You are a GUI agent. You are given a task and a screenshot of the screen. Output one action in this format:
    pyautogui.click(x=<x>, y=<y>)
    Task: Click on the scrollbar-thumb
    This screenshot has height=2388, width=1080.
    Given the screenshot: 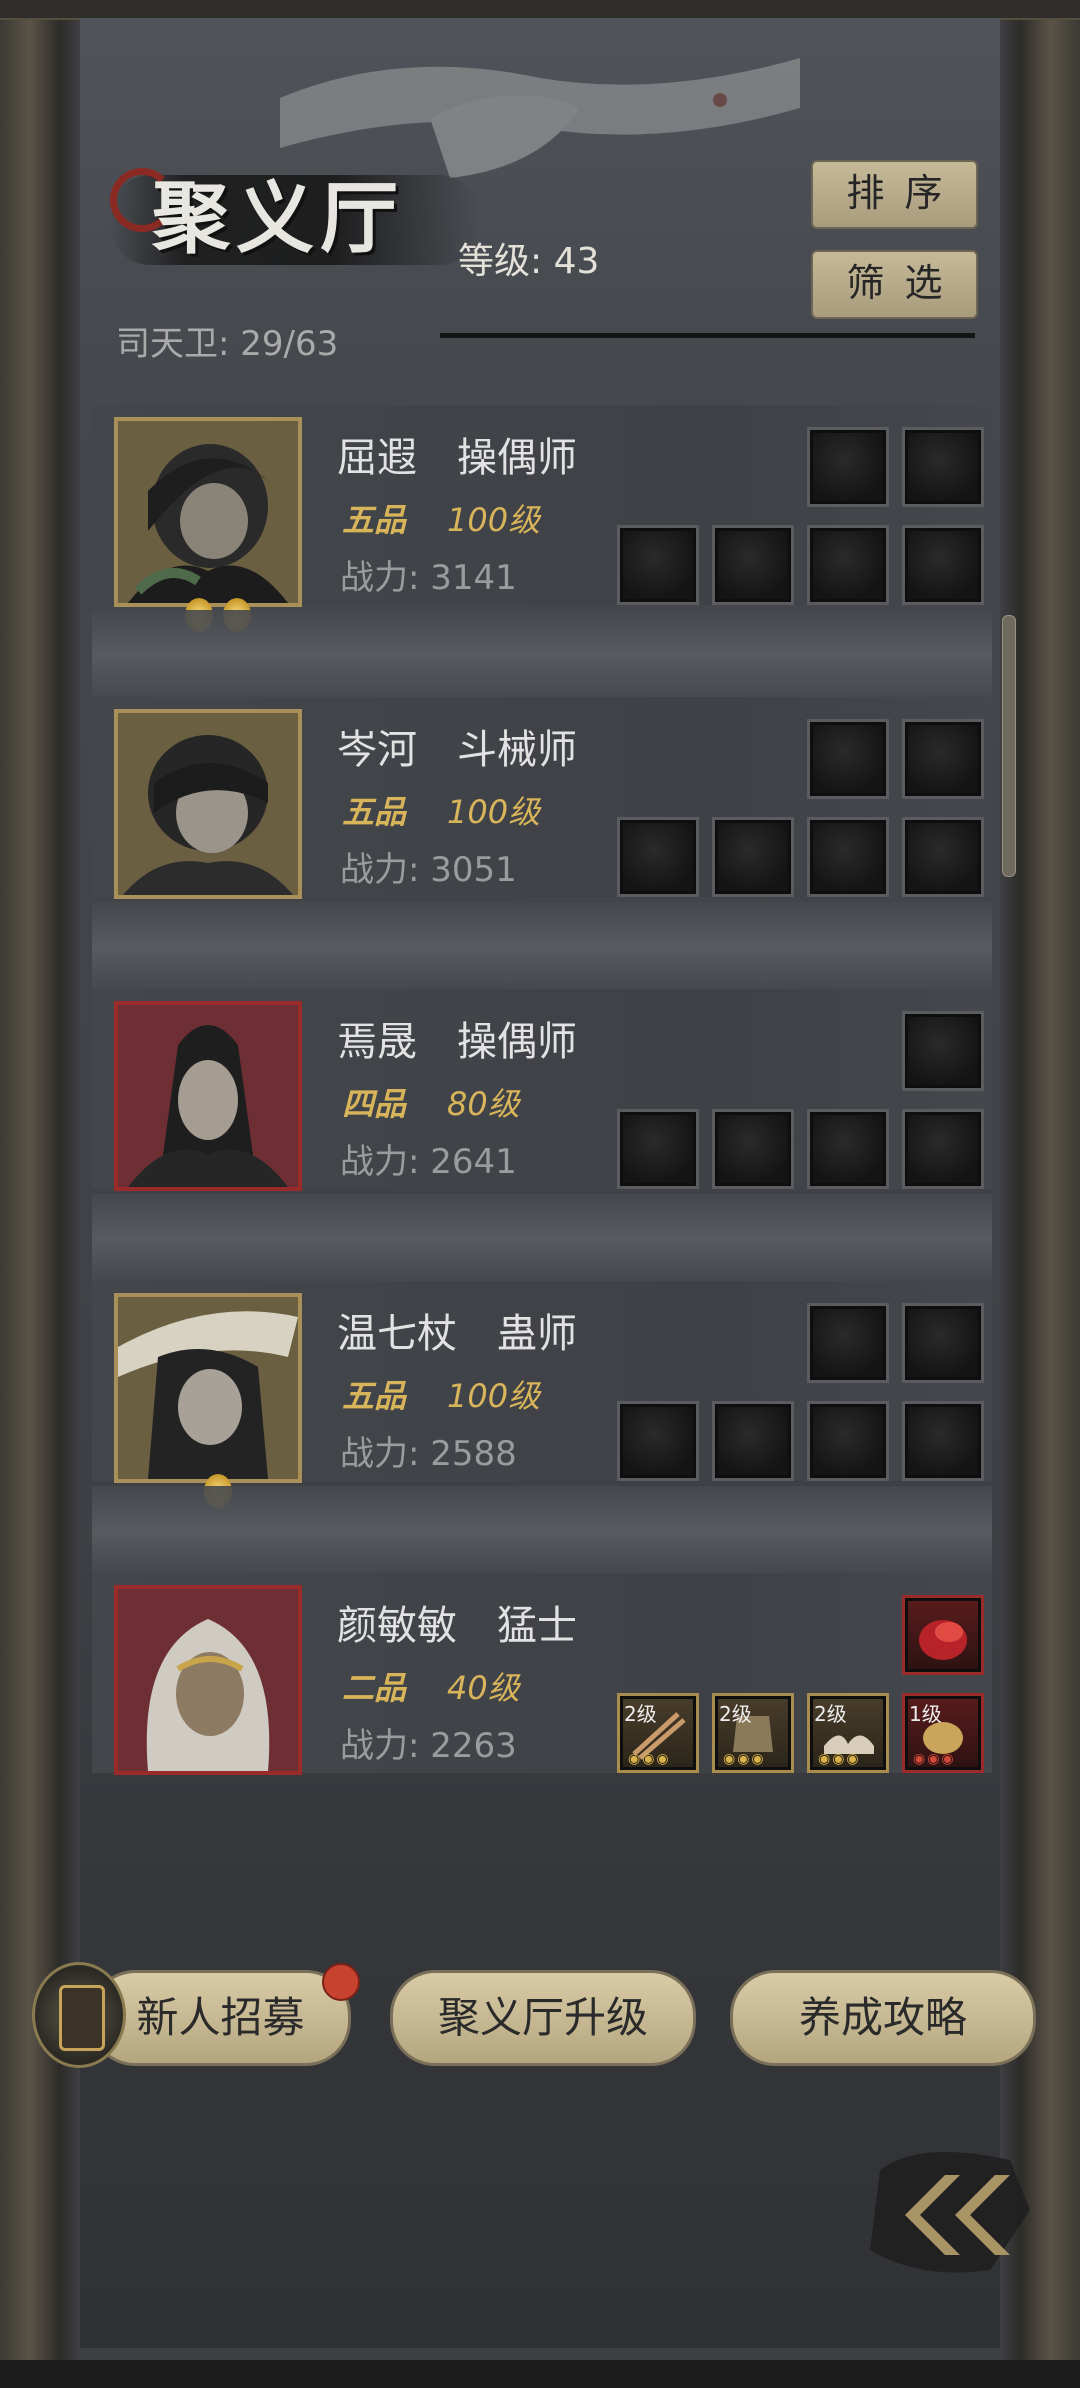 What is the action you would take?
    pyautogui.click(x=1009, y=746)
    